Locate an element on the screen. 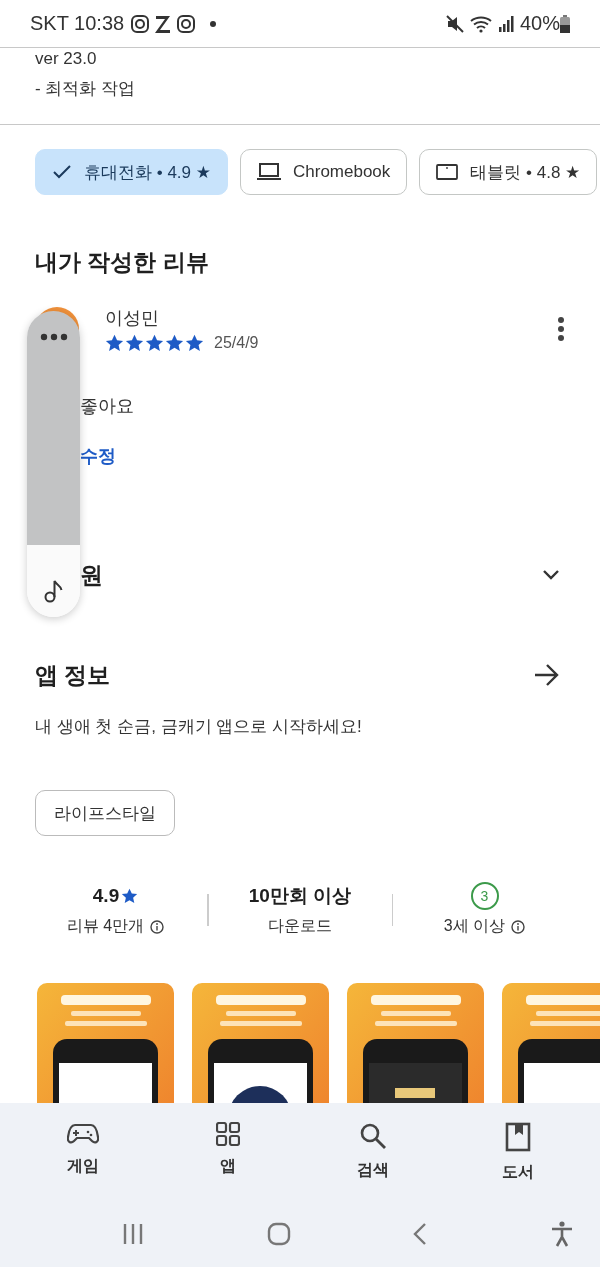 The image size is (600, 1267). nav-tab: 도서 is located at coordinates (517, 1161).